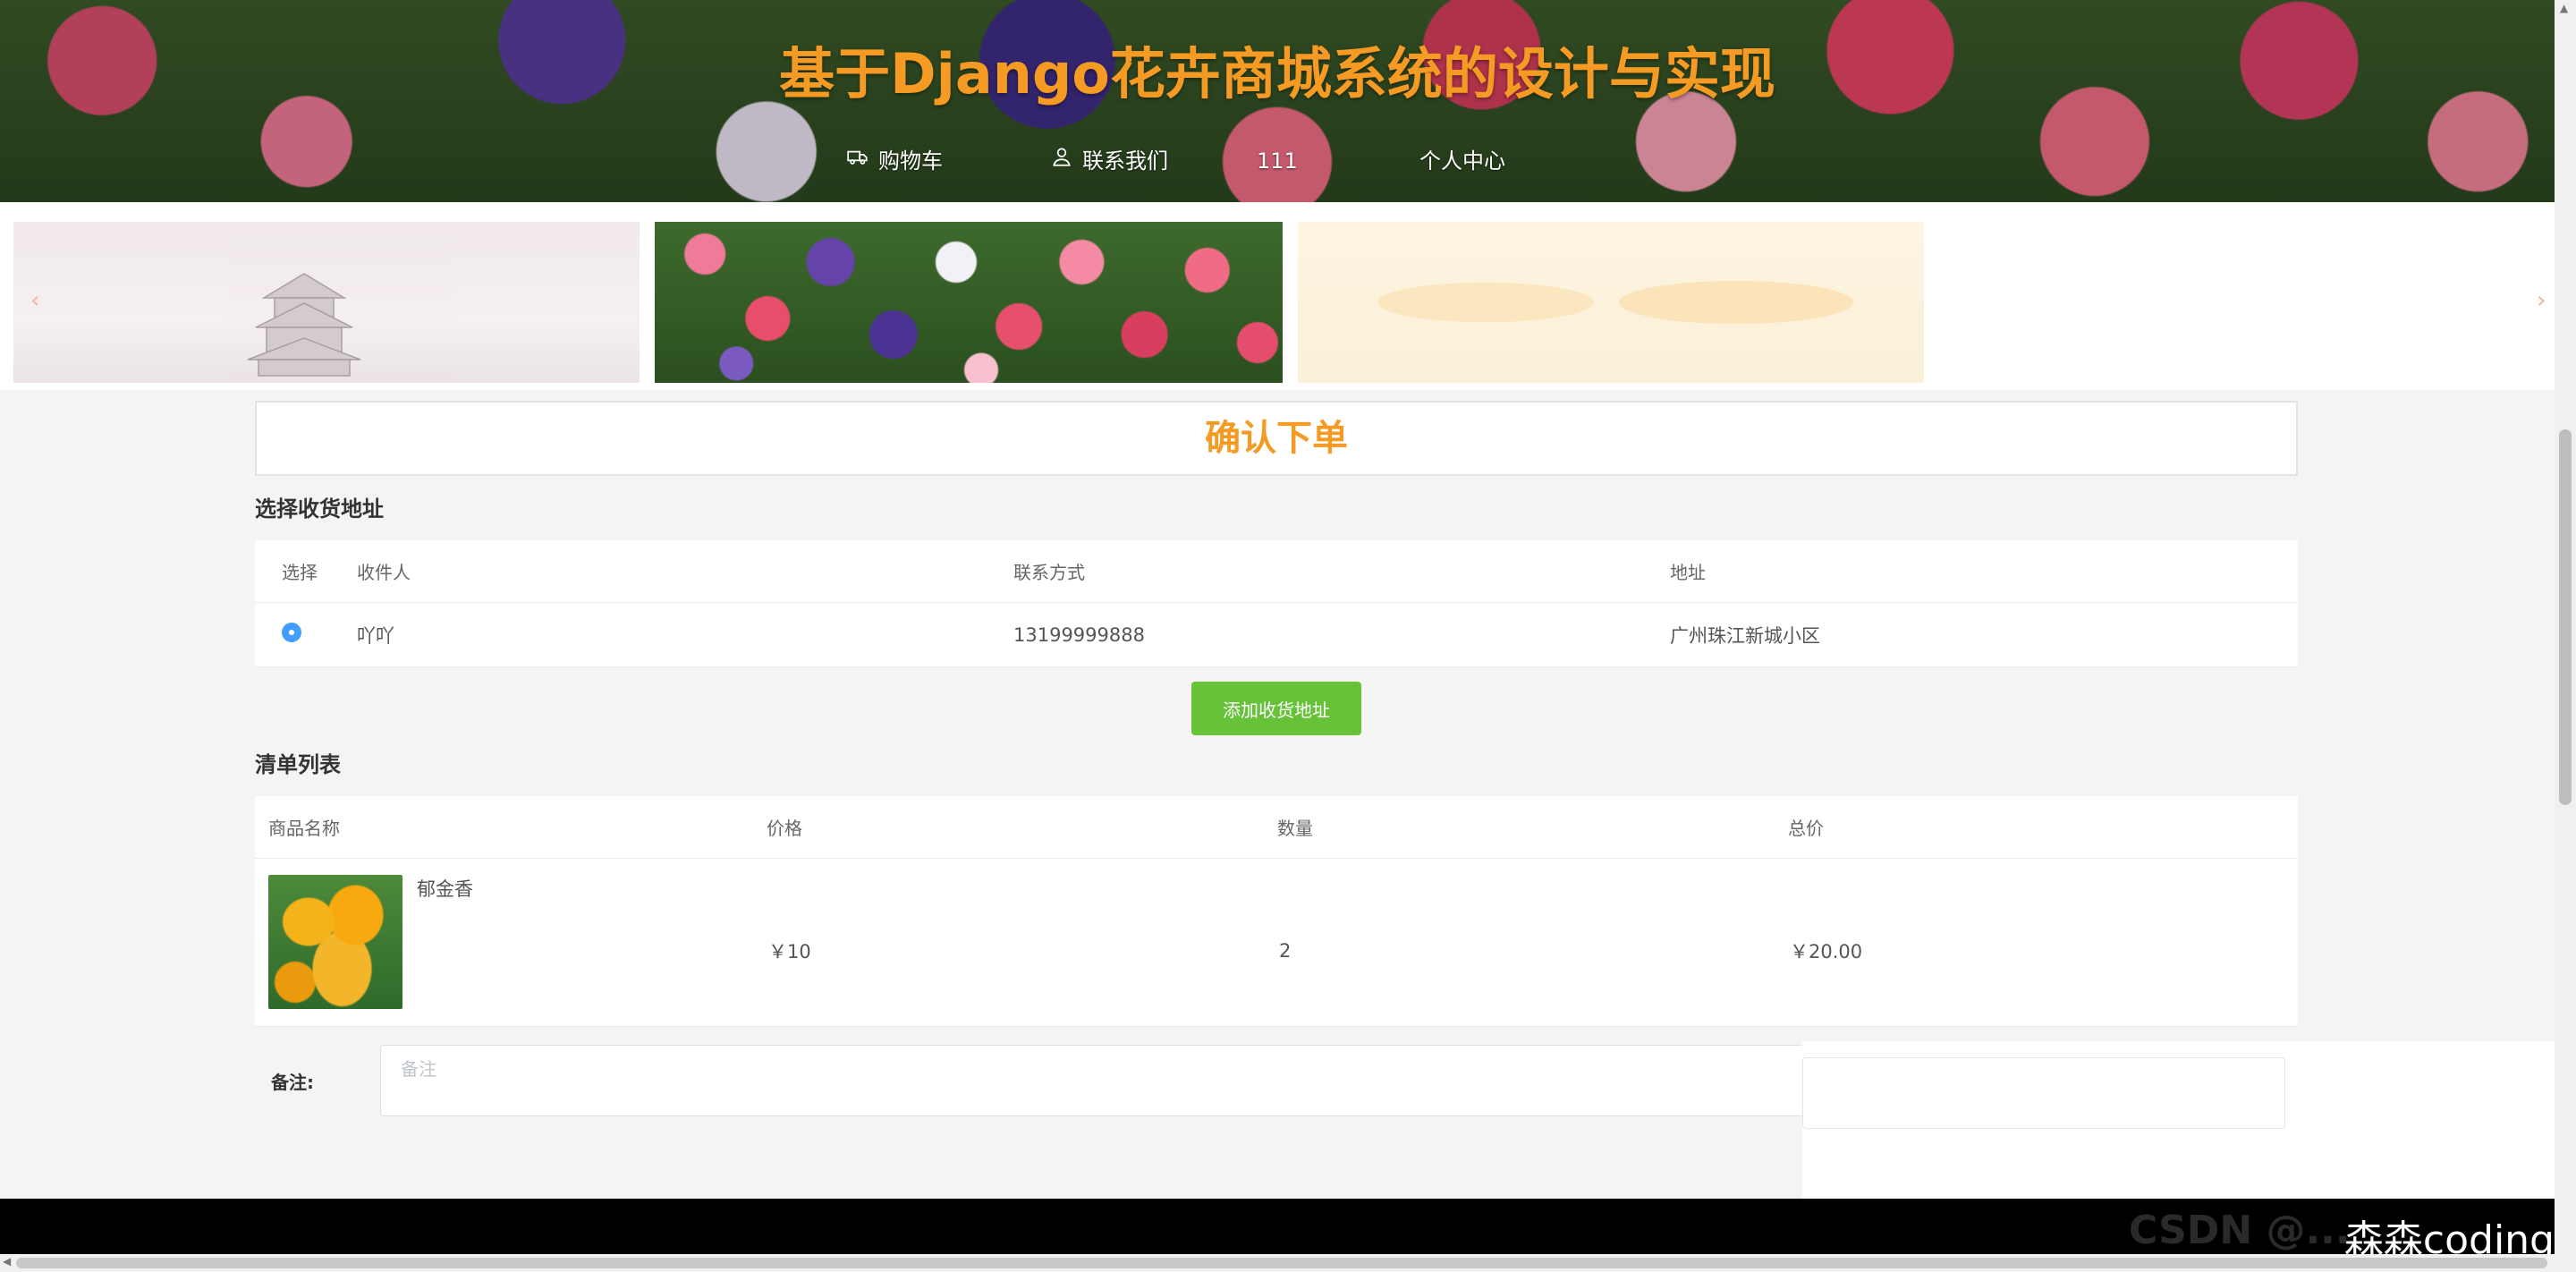 Image resolution: width=2576 pixels, height=1272 pixels. I want to click on scroll-up-icon: ▲, so click(2564, 8).